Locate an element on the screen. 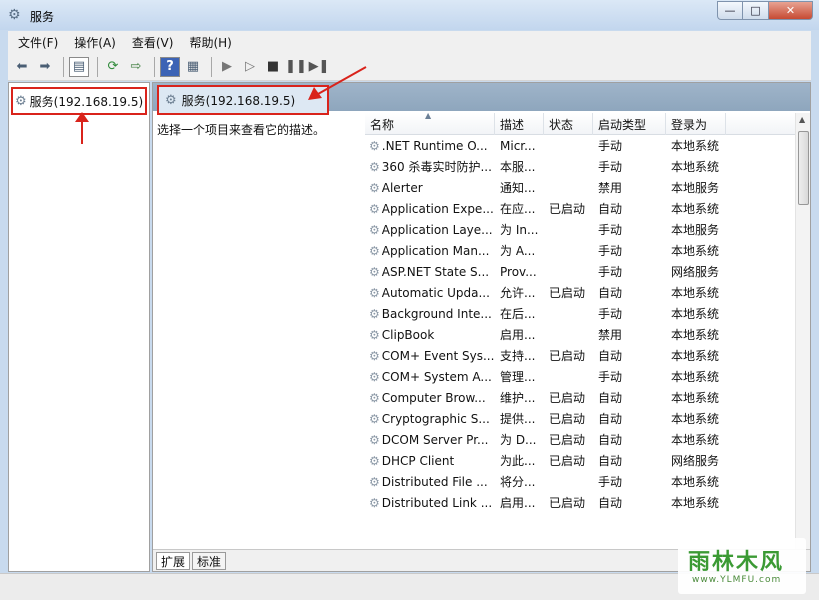 This screenshot has width=819, height=600. menu-help: 帮助(H) is located at coordinates (210, 42).